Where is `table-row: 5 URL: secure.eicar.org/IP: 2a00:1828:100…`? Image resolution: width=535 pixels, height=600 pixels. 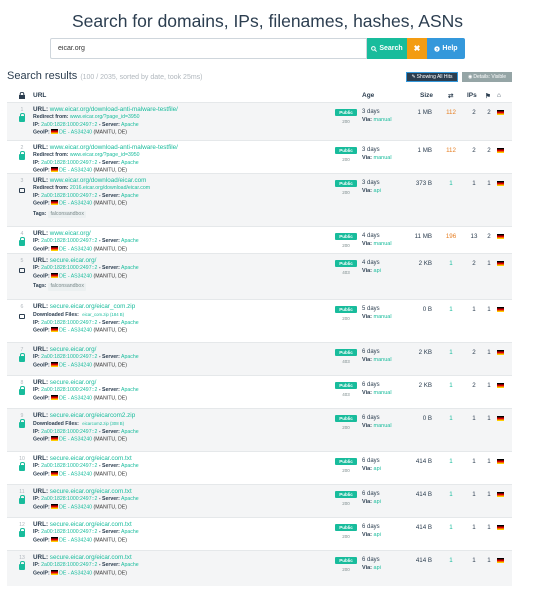
table-row: 5 URL: secure.eicar.org/IP: 2a00:1828:100… is located at coordinates (259, 276).